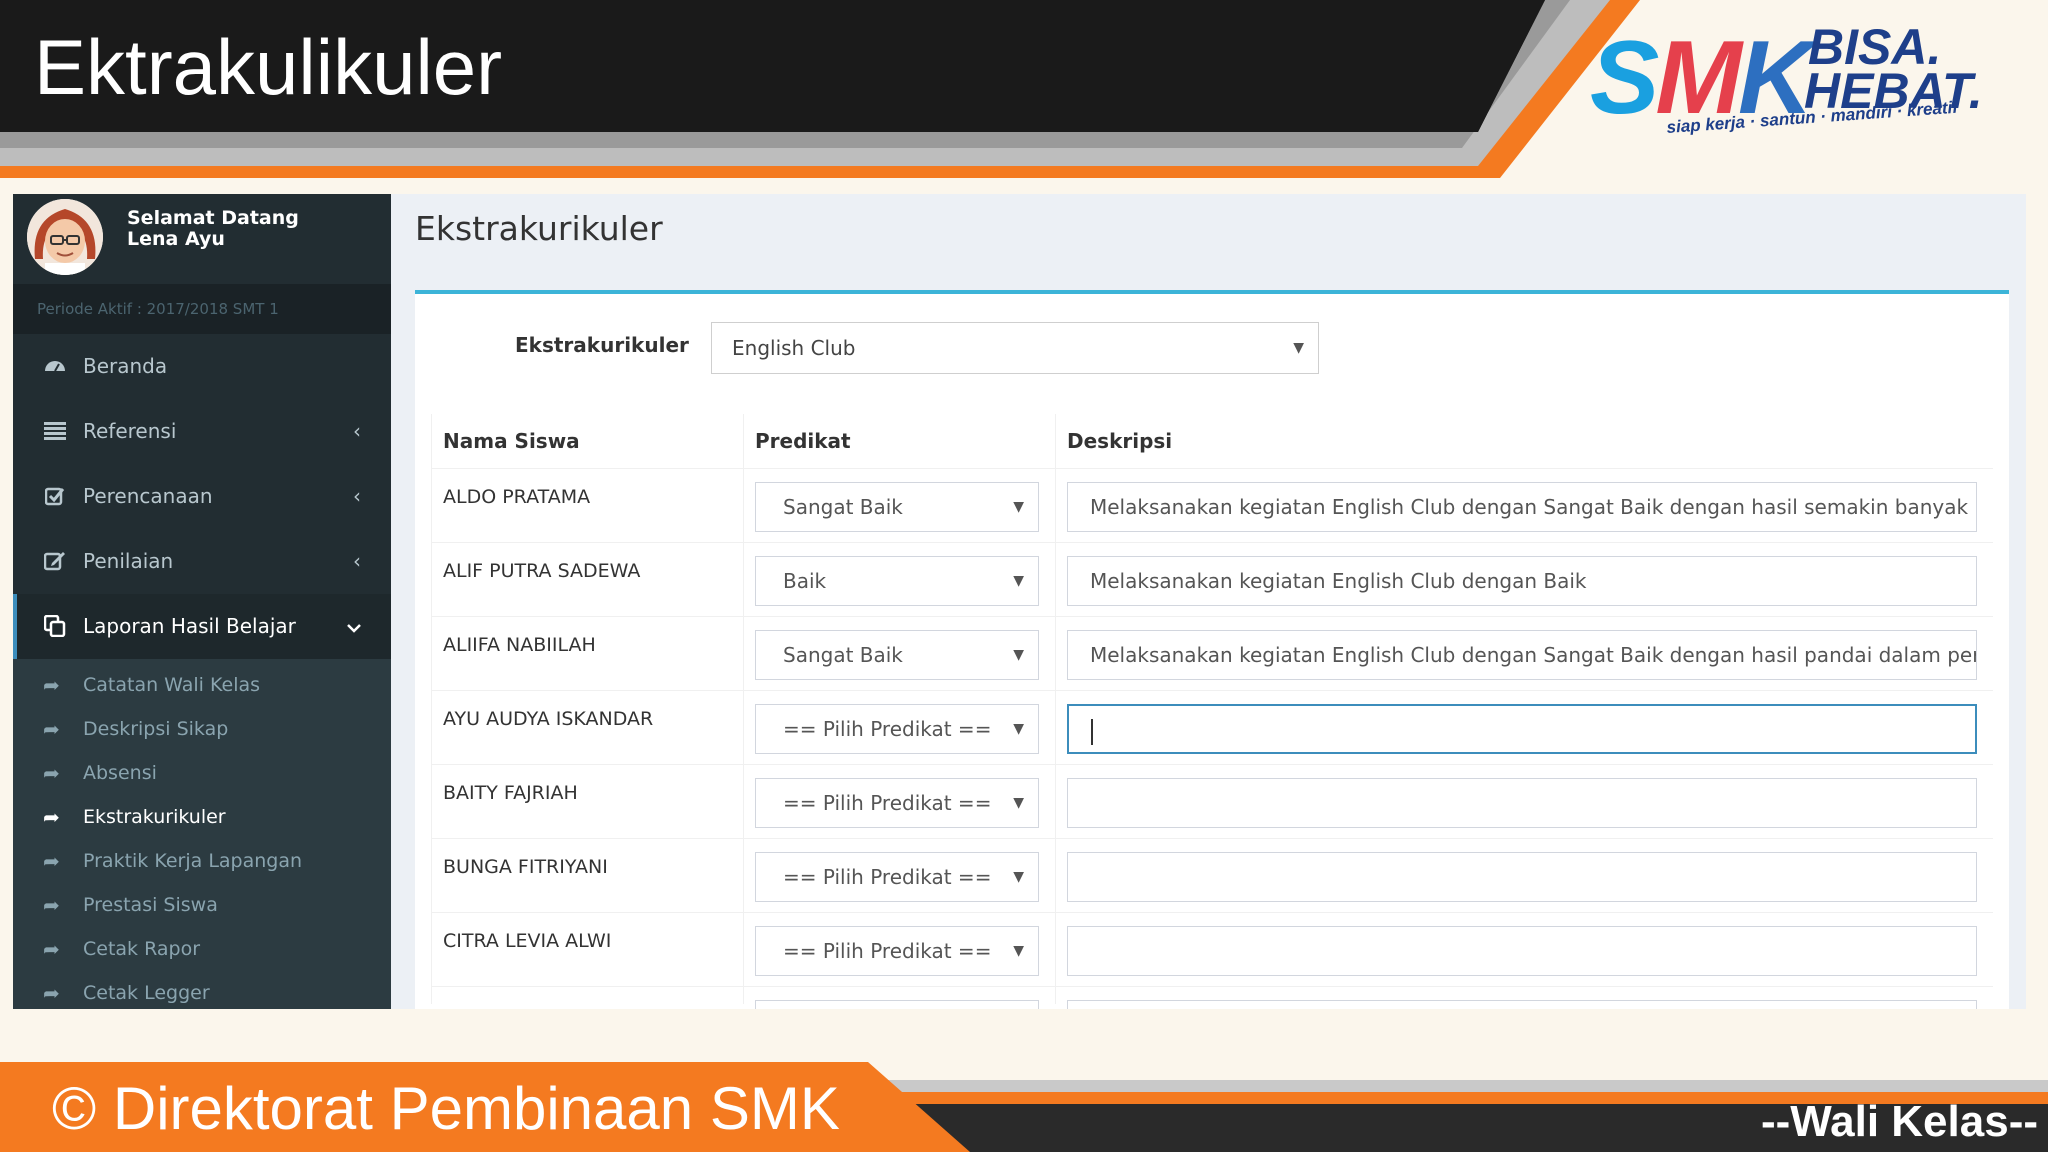  Describe the element at coordinates (65, 237) in the screenshot. I see `avatar` at that location.